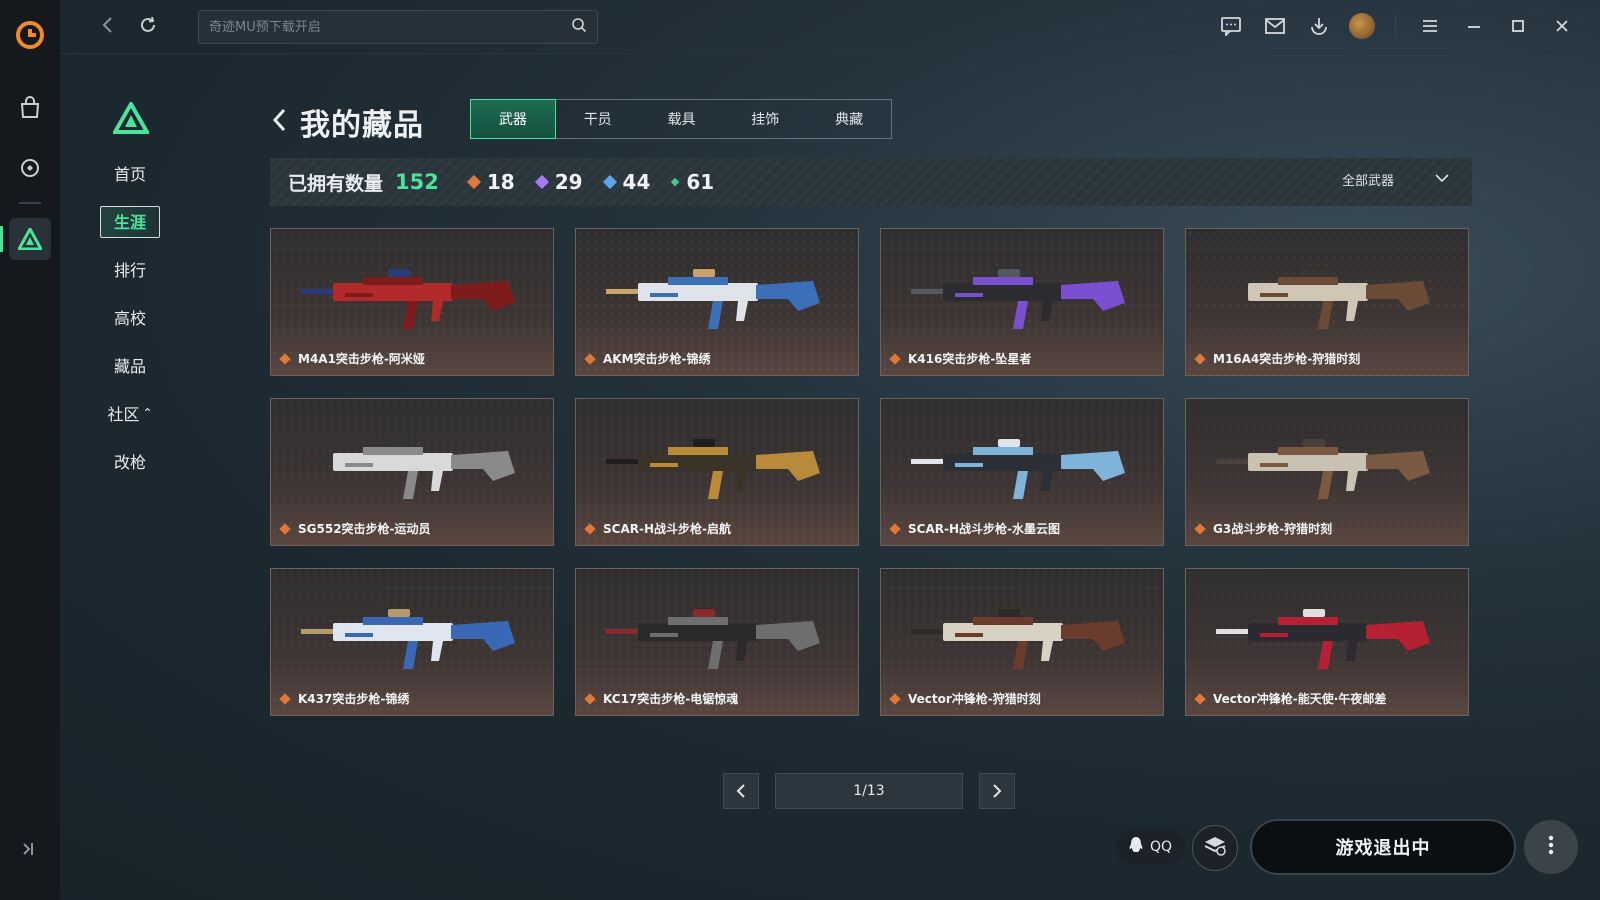 The height and width of the screenshot is (900, 1600). What do you see at coordinates (130, 222) in the screenshot?
I see `nav-item-career: 生涯` at bounding box center [130, 222].